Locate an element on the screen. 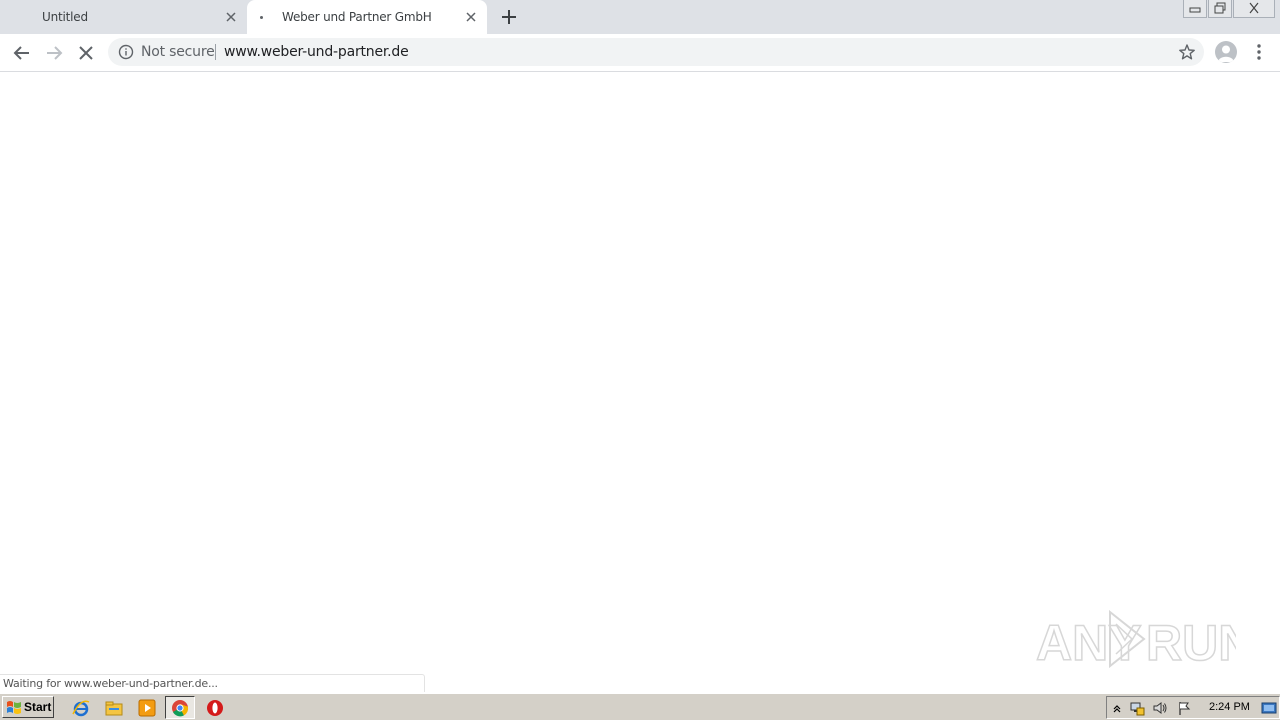  more-vertical-icon is located at coordinates (1259, 52).